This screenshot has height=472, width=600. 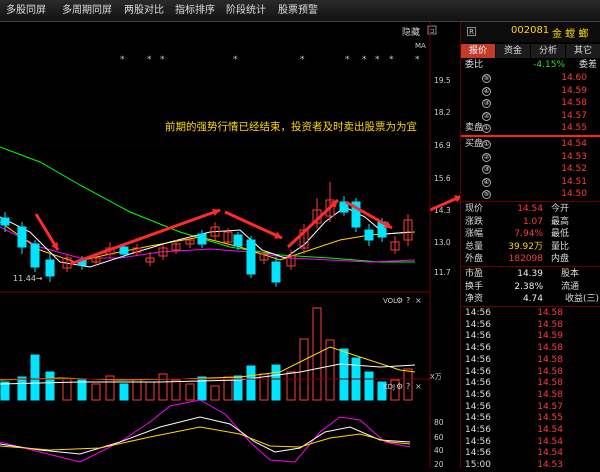 What do you see at coordinates (534, 78) in the screenshot?
I see `sell-row: ⑤ 14.60` at bounding box center [534, 78].